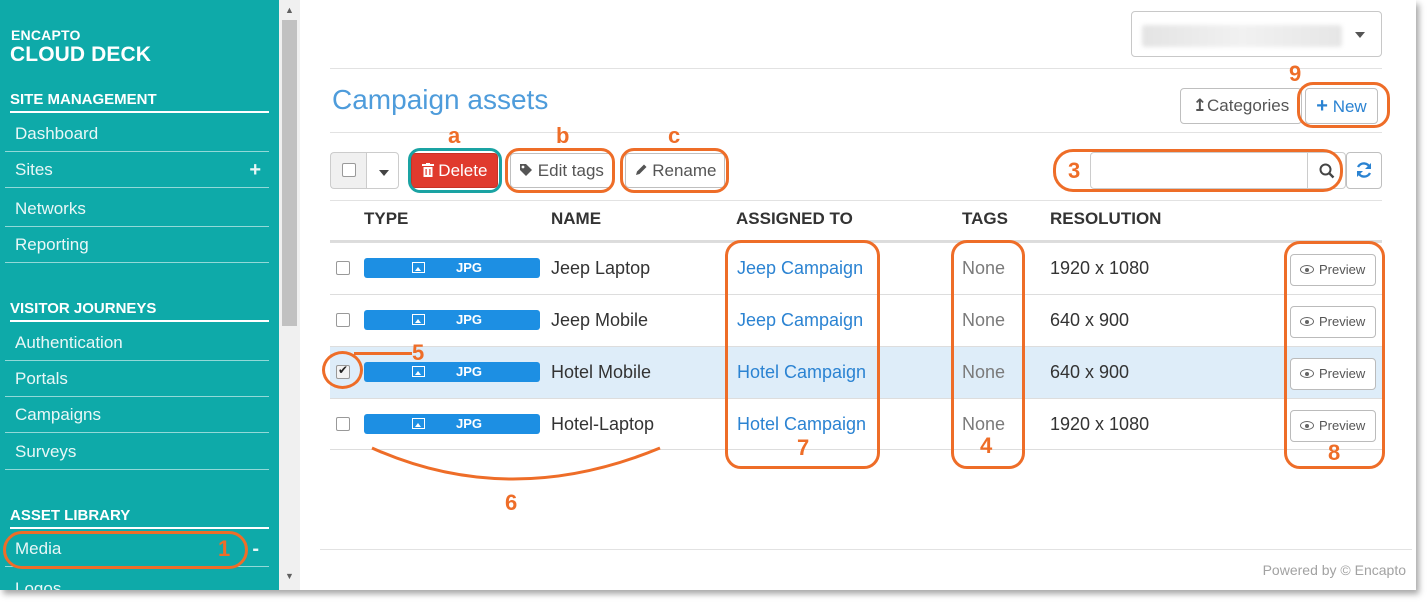  I want to click on section-asset-library: ASSET LIBRARY, so click(139, 518).